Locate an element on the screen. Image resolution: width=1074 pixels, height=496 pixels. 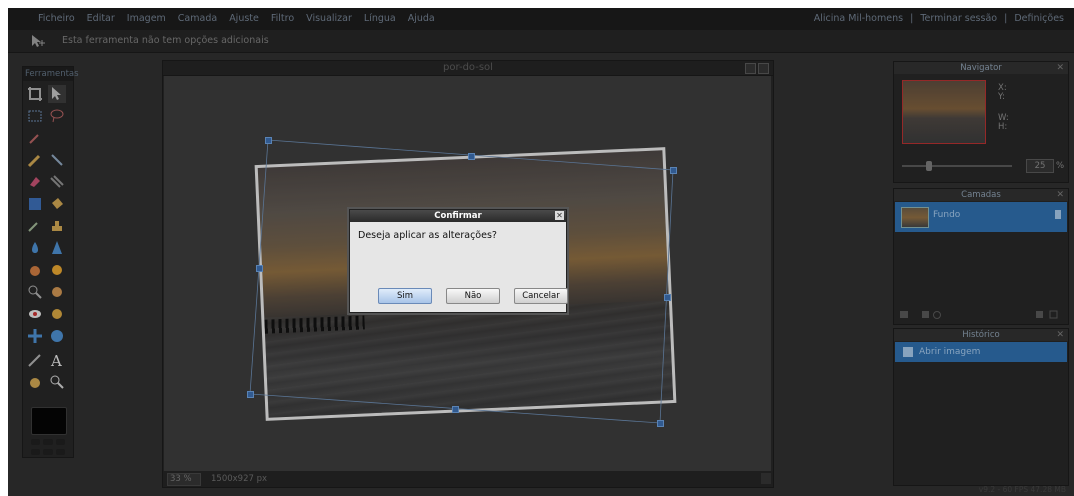
menu-help: Ajuda is located at coordinates (421, 18).